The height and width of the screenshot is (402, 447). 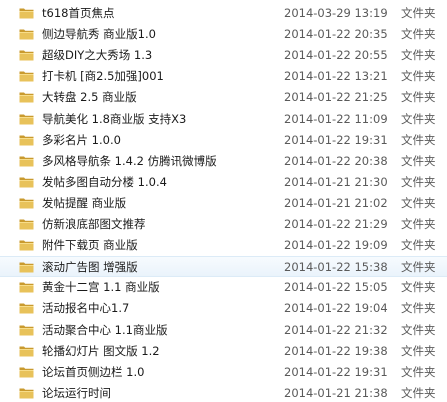 What do you see at coordinates (105, 329) in the screenshot?
I see `file-name: 活动聚合中心 1.1商业版` at bounding box center [105, 329].